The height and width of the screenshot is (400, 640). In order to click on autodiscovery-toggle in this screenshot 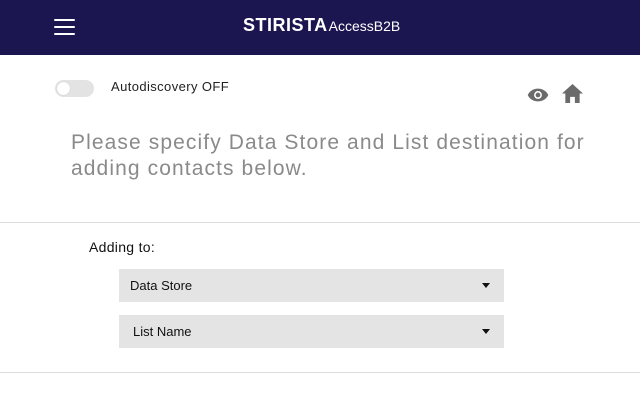, I will do `click(74, 88)`.